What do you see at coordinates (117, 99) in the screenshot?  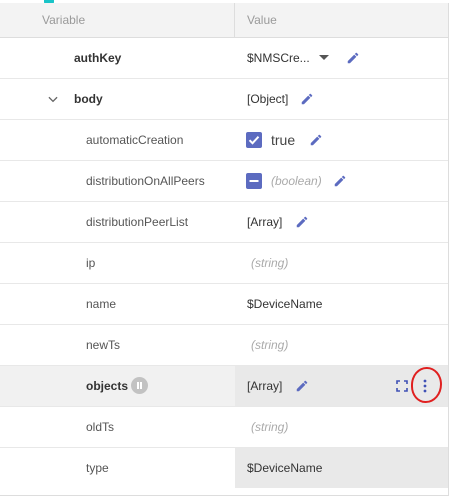 I see `variable-cell: body` at bounding box center [117, 99].